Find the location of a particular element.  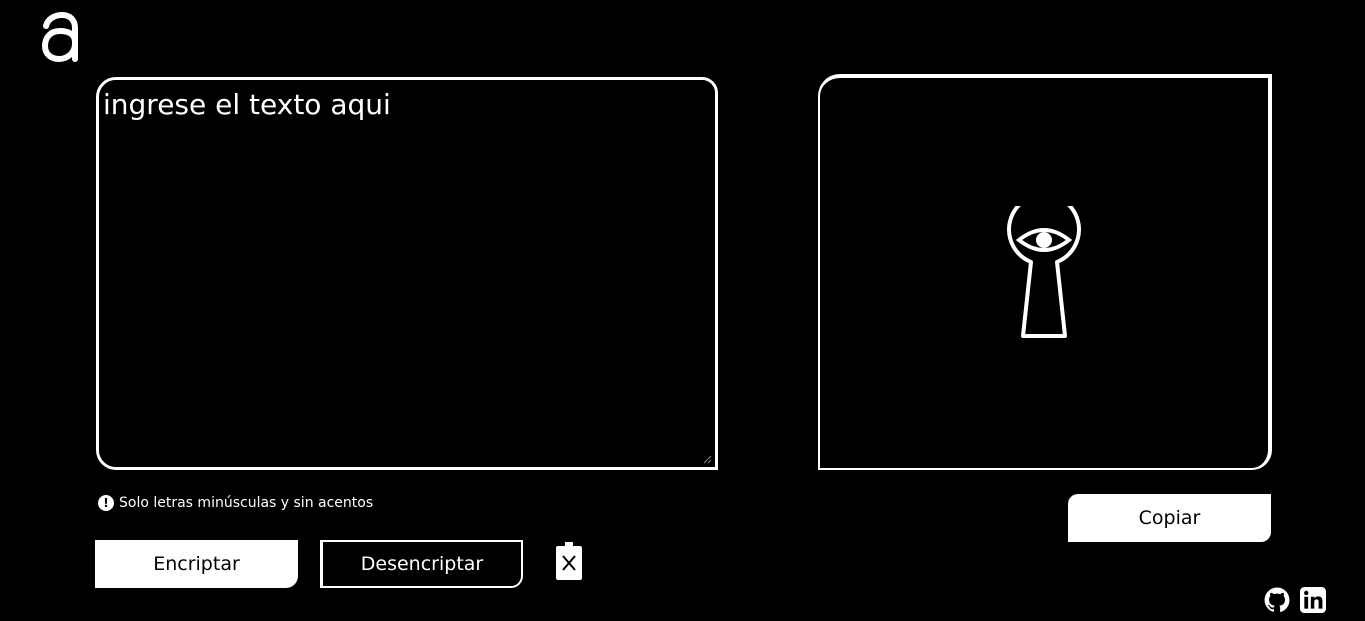

decrypt-button-label: Desencriptar is located at coordinates (422, 564).